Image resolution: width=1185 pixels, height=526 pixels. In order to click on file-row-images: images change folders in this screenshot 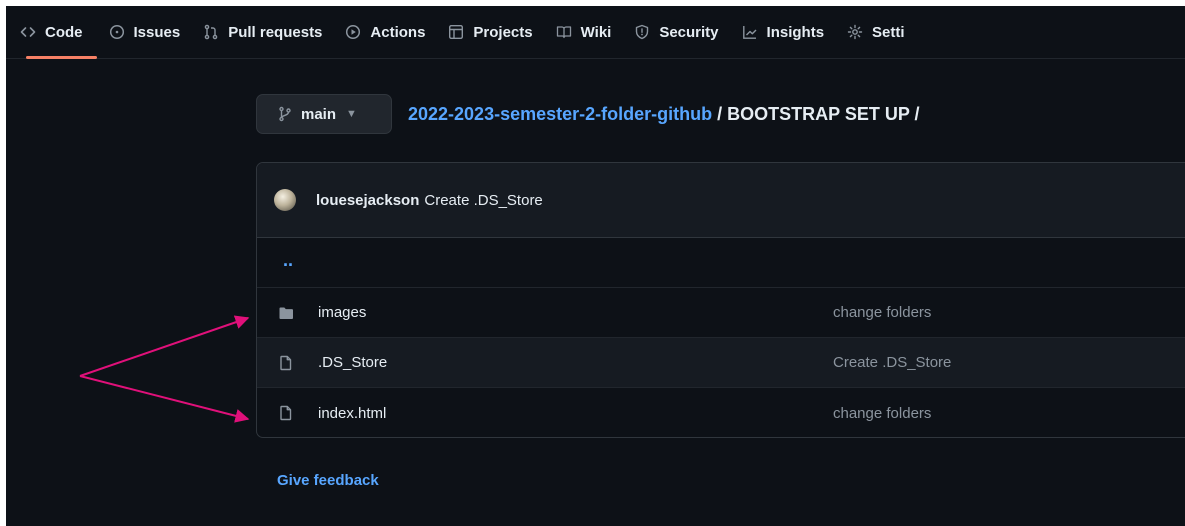, I will do `click(721, 313)`.